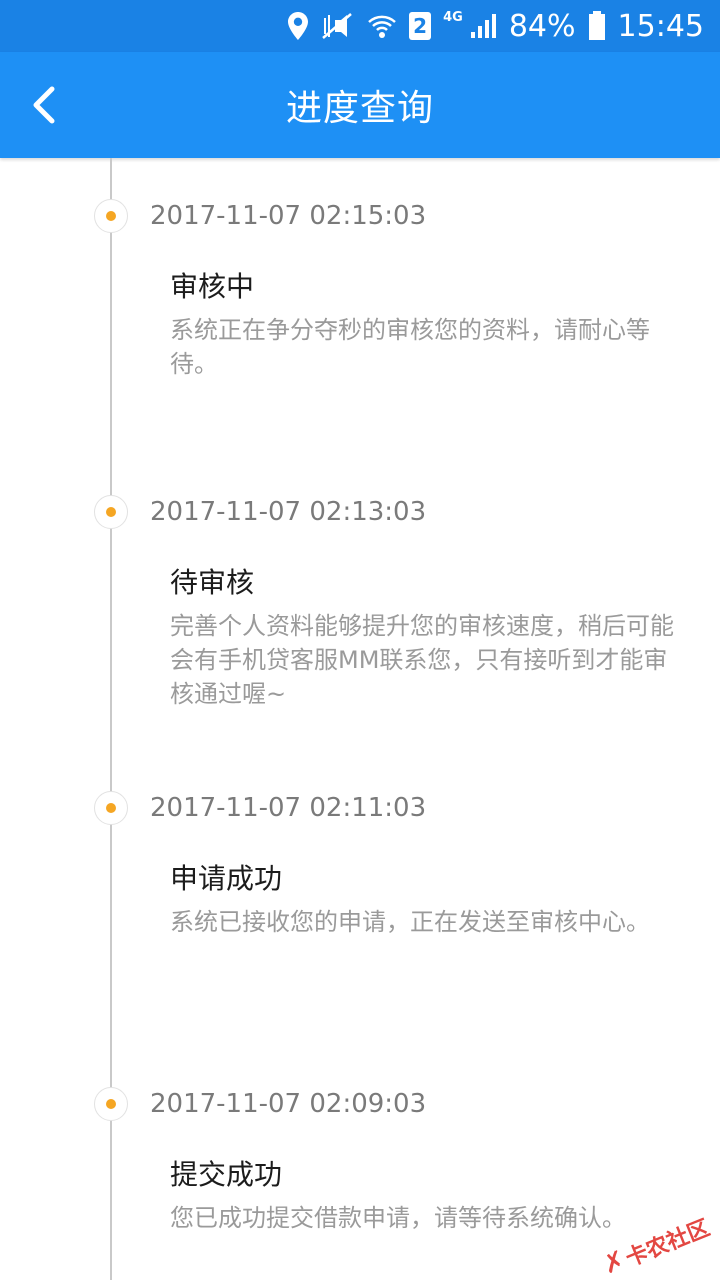 The height and width of the screenshot is (1282, 720). What do you see at coordinates (430, 922) in the screenshot?
I see `entry-description: 系统已接收您的申请，正在发送至审核中心。` at bounding box center [430, 922].